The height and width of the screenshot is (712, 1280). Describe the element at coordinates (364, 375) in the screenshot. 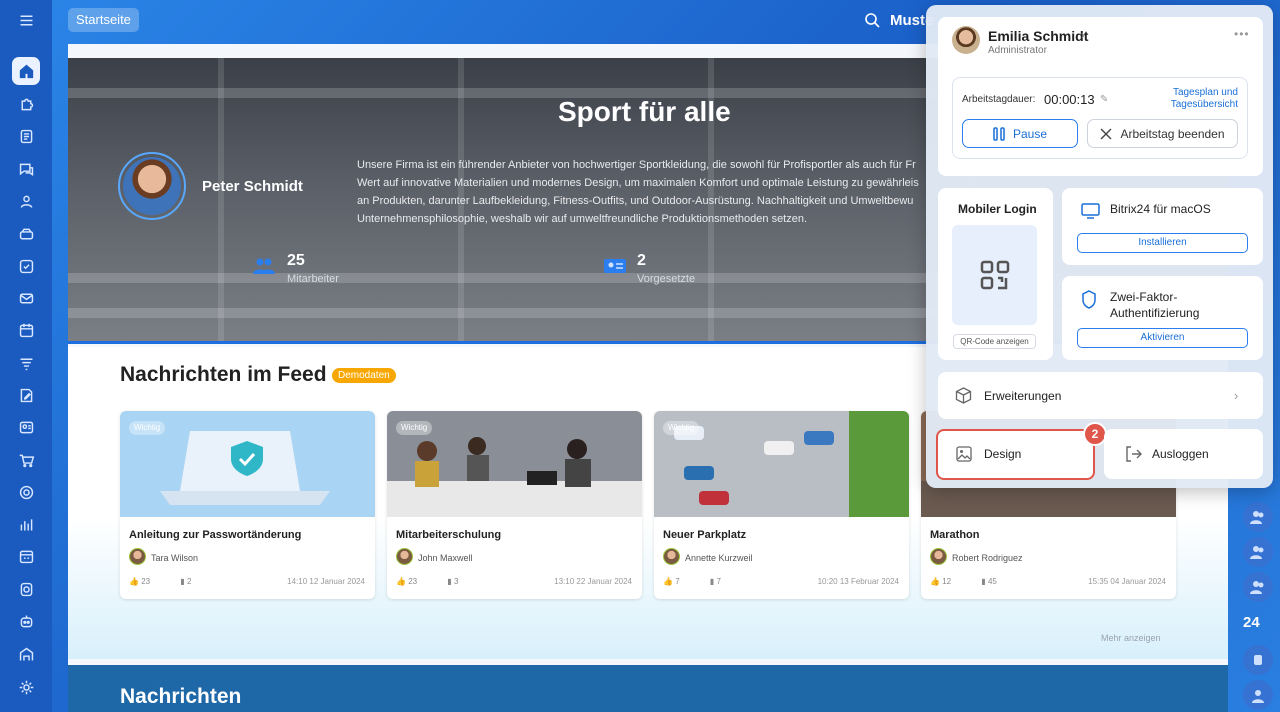

I see `demo-badge: Demodaten` at that location.